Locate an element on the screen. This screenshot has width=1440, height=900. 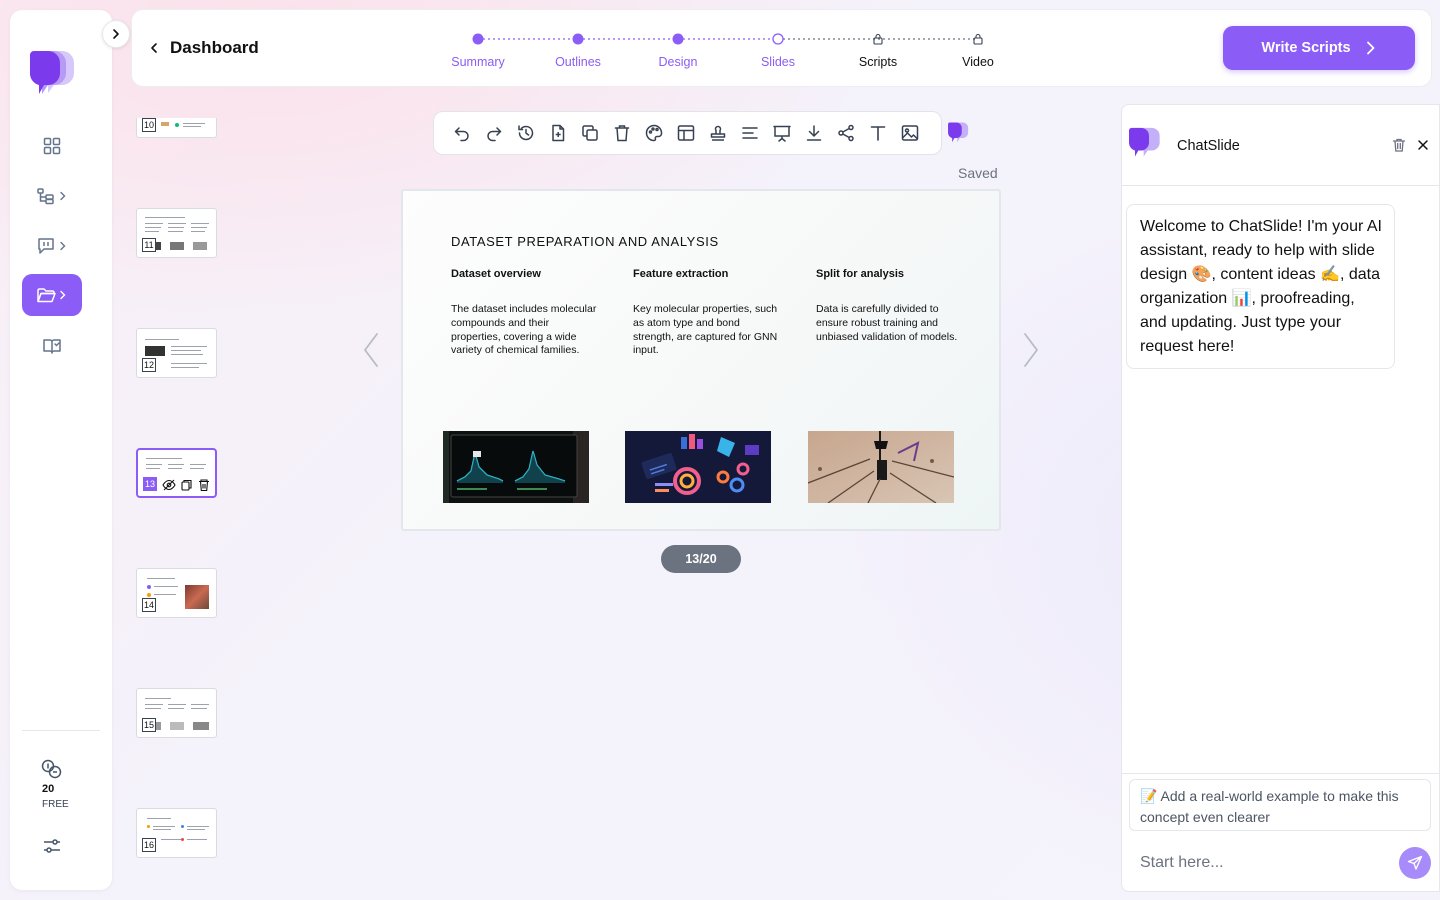
next-slide-arrow is located at coordinates (1030, 350).